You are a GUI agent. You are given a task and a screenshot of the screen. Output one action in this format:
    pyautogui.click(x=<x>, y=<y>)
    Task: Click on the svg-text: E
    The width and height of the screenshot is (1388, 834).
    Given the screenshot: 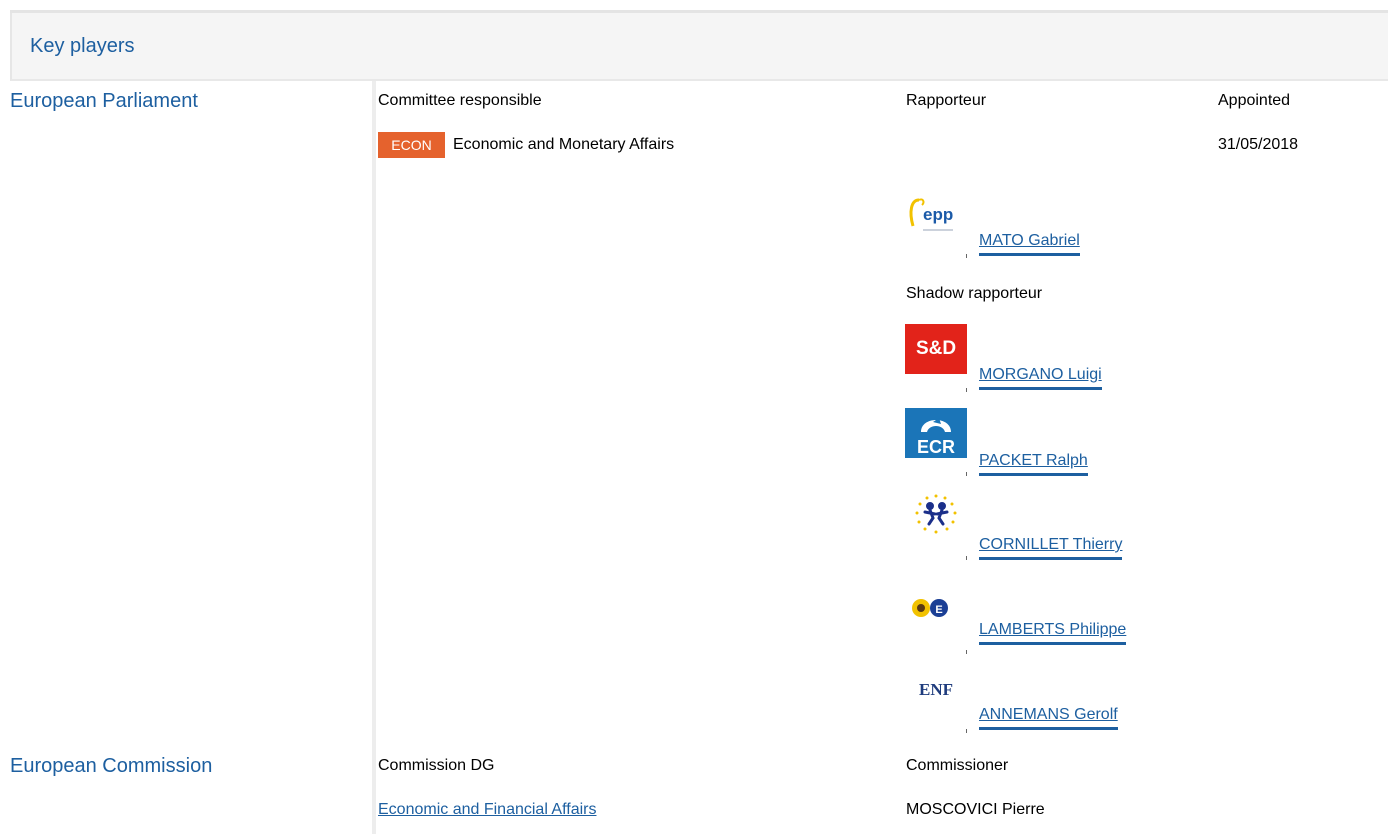 What is the action you would take?
    pyautogui.click(x=938, y=610)
    